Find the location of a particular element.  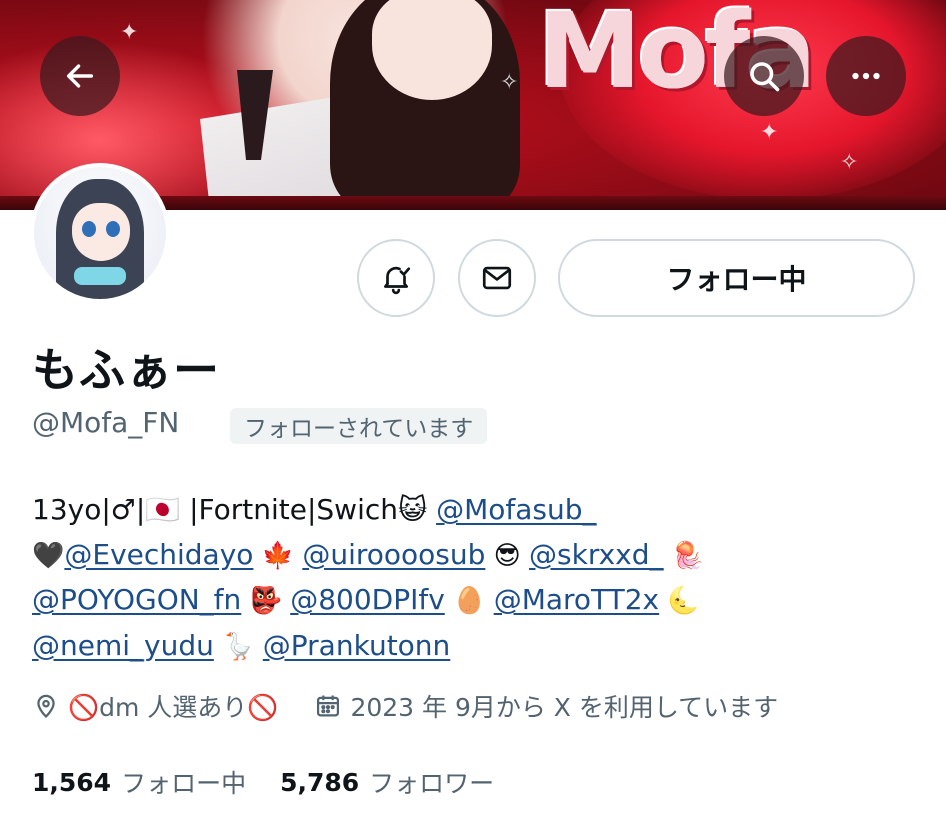

mention-link: @skrxxd_ is located at coordinates (596, 554).